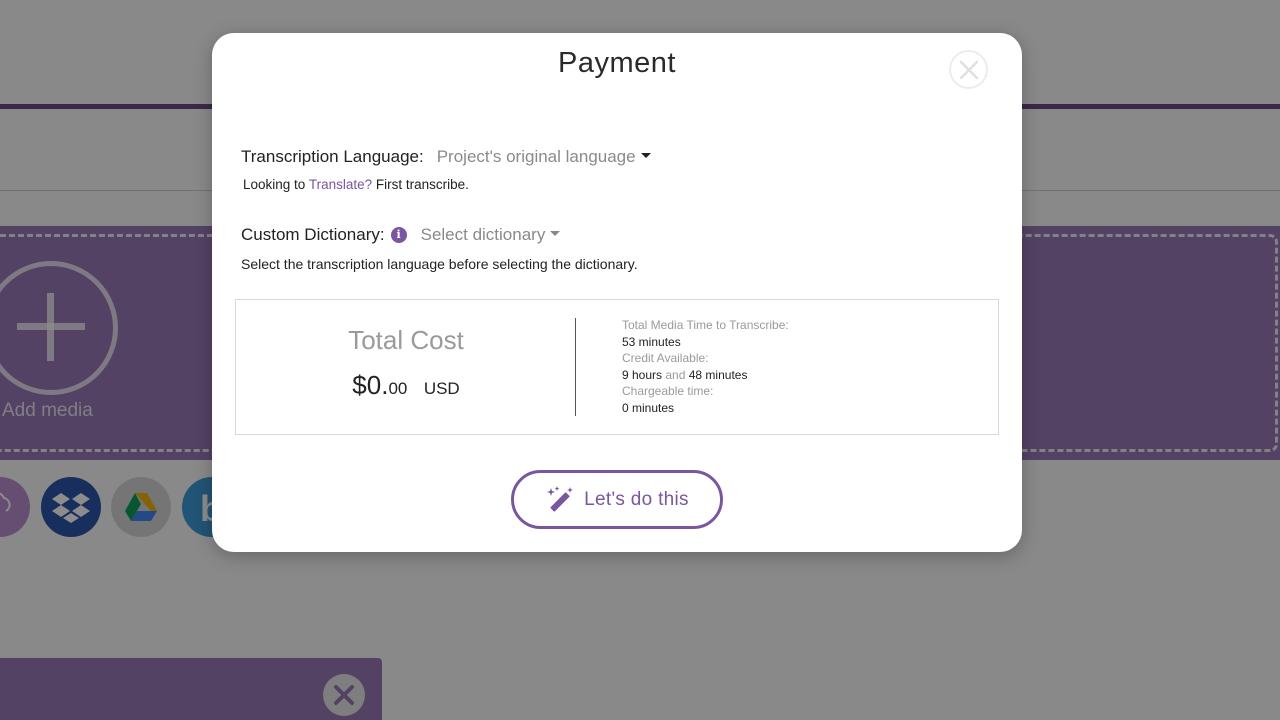 The image size is (1280, 720). What do you see at coordinates (675, 374) in the screenshot?
I see `credit-and: and` at bounding box center [675, 374].